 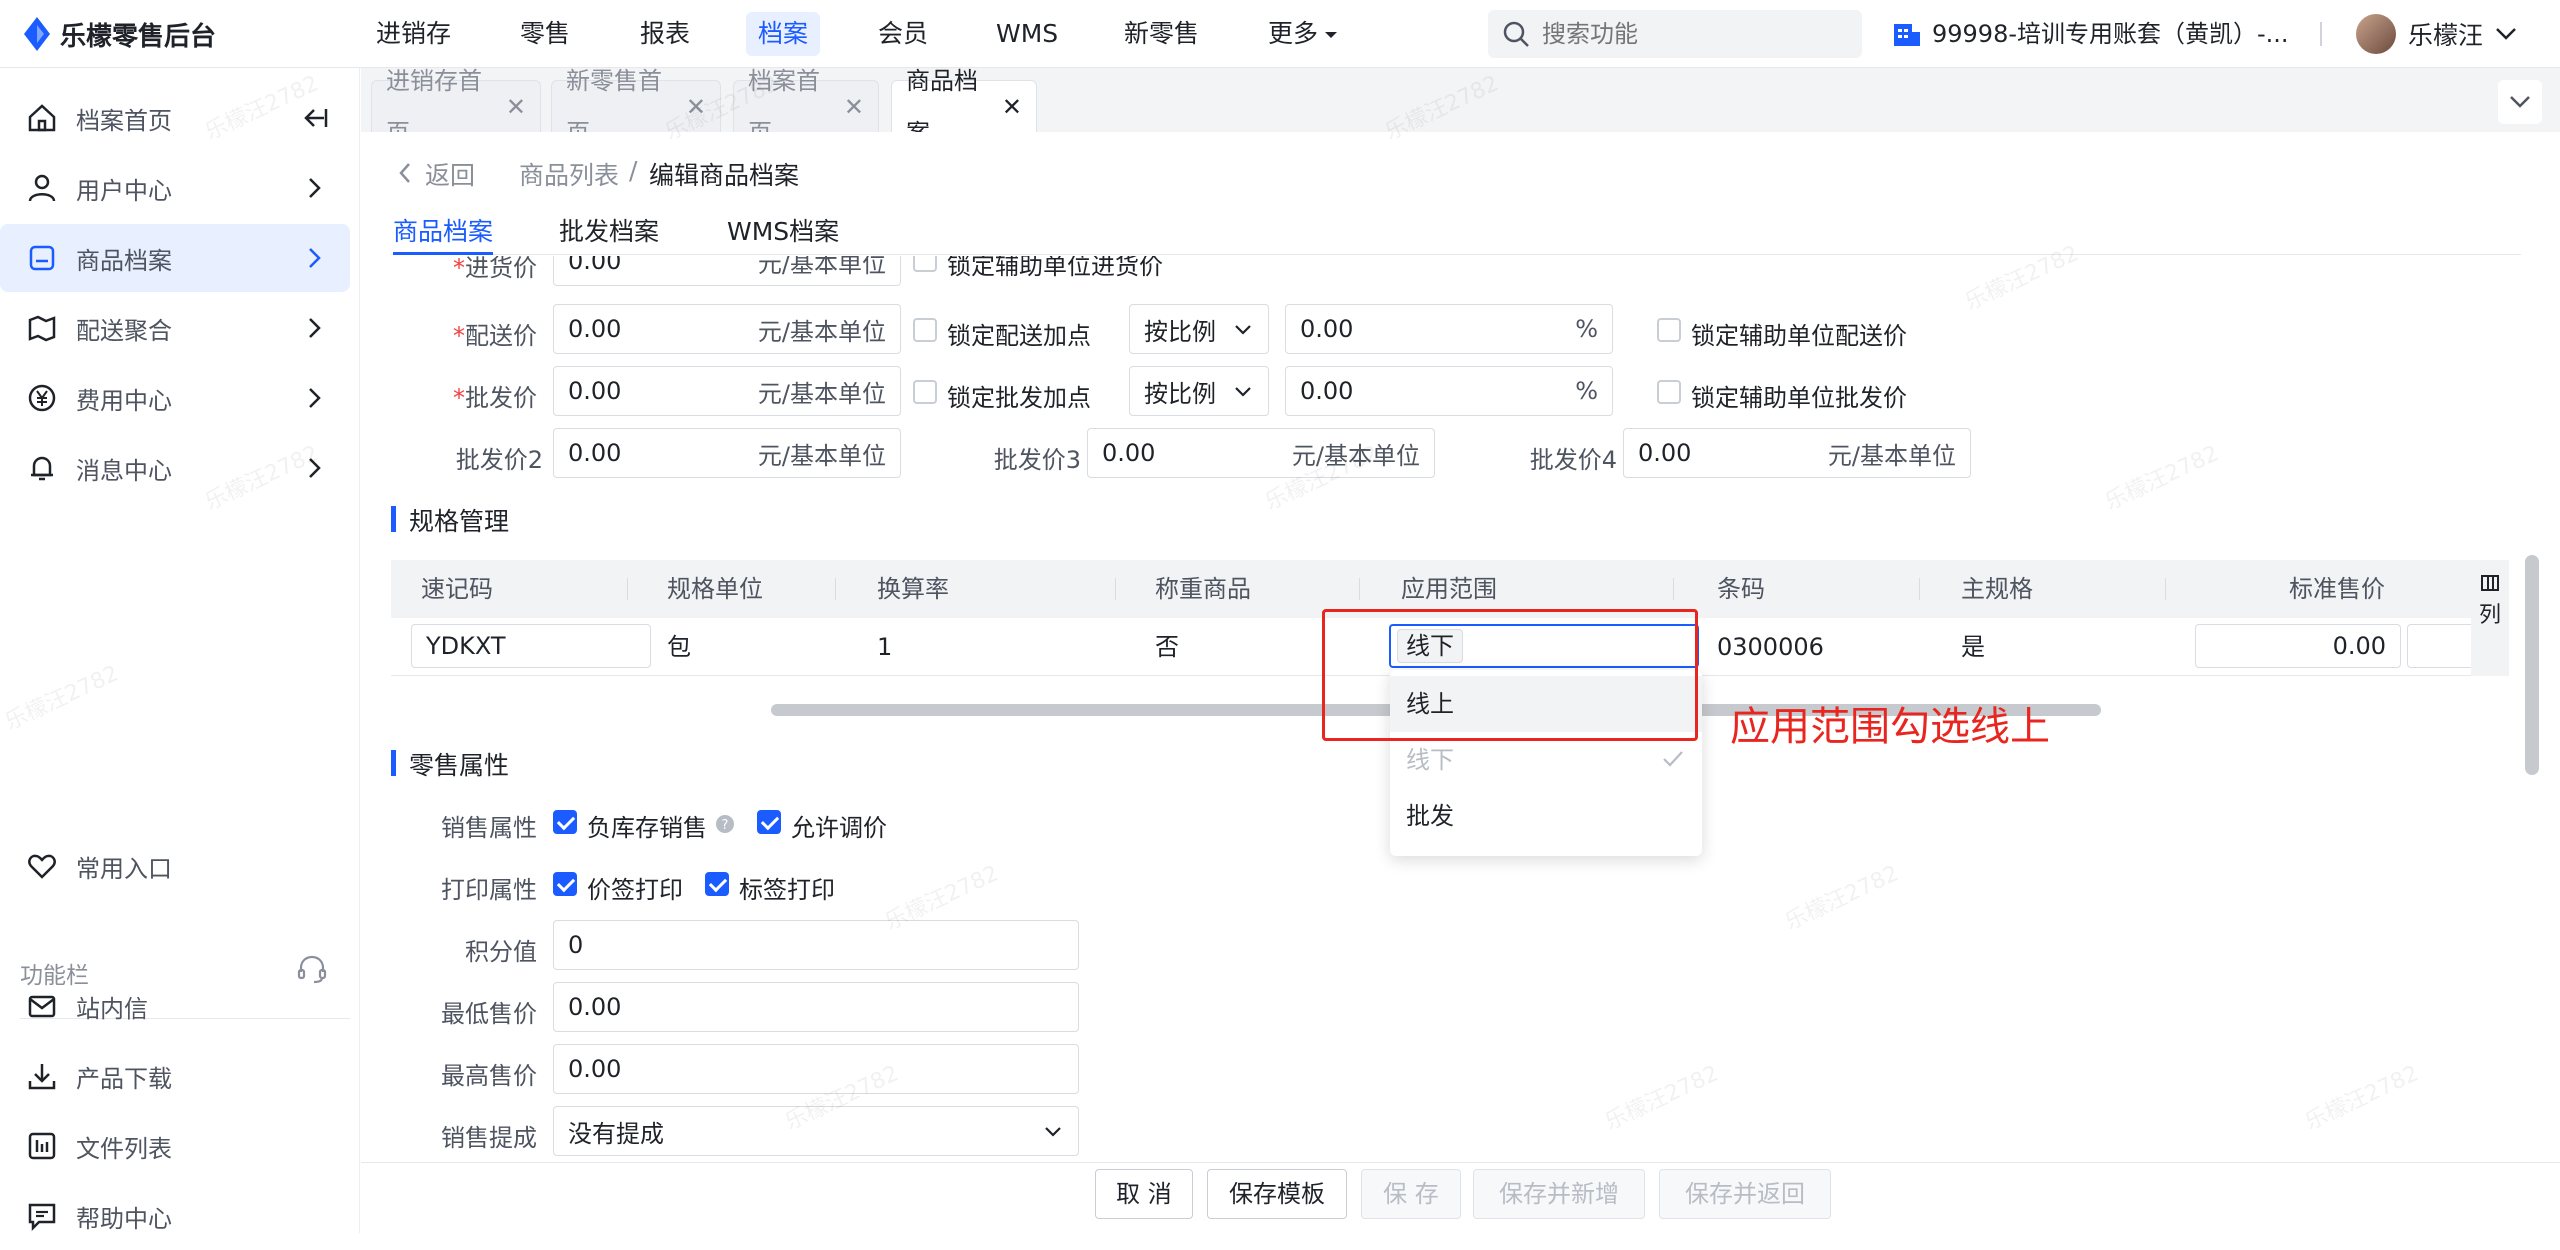 I want to click on breadcrumb-product-list: 商品列表, so click(x=569, y=174).